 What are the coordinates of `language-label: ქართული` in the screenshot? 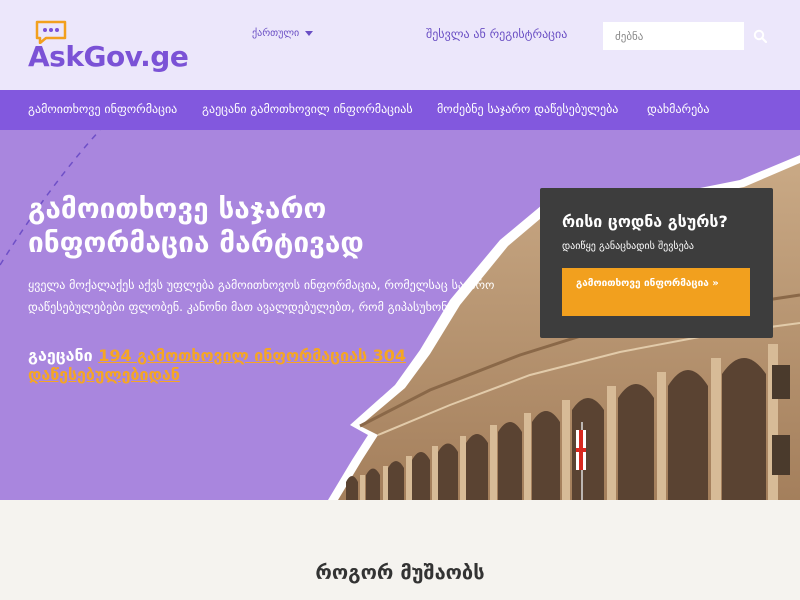 It's located at (276, 33).